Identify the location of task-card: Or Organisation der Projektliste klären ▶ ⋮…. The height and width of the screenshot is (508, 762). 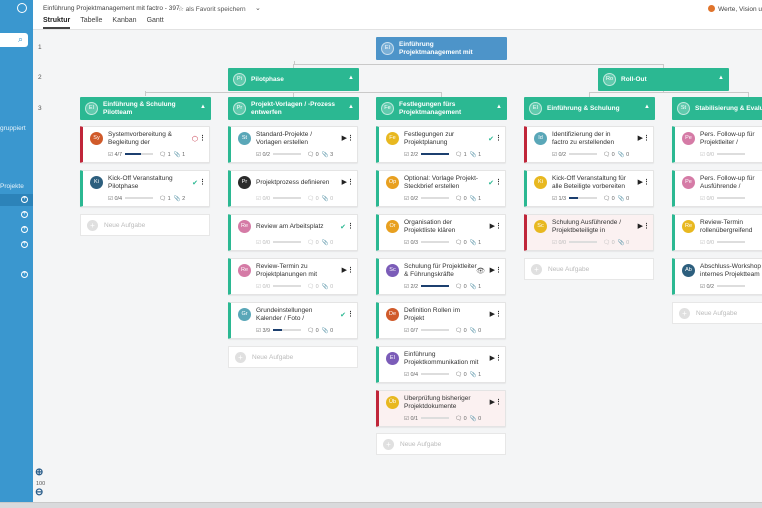
(441, 232).